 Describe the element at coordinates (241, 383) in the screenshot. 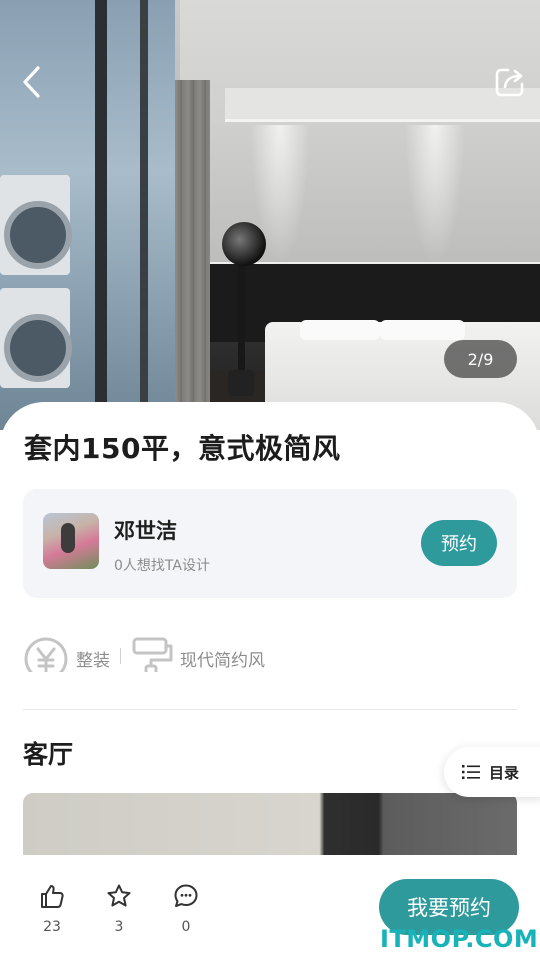

I see `photo-lamp-base` at that location.